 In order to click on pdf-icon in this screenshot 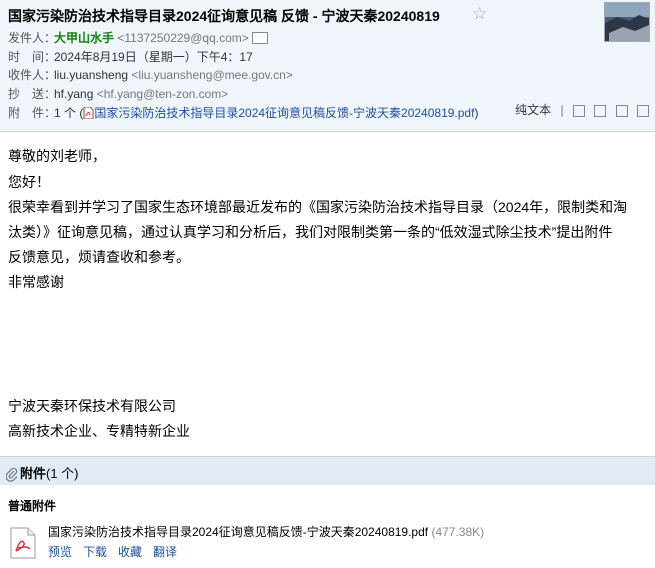, I will do `click(88, 112)`.